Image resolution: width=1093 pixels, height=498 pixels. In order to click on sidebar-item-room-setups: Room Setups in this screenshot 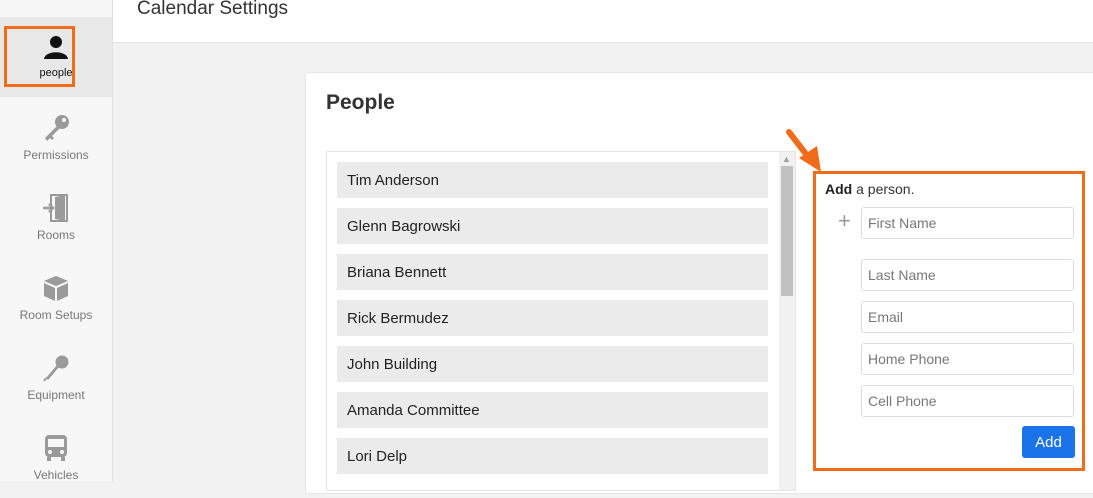, I will do `click(56, 298)`.